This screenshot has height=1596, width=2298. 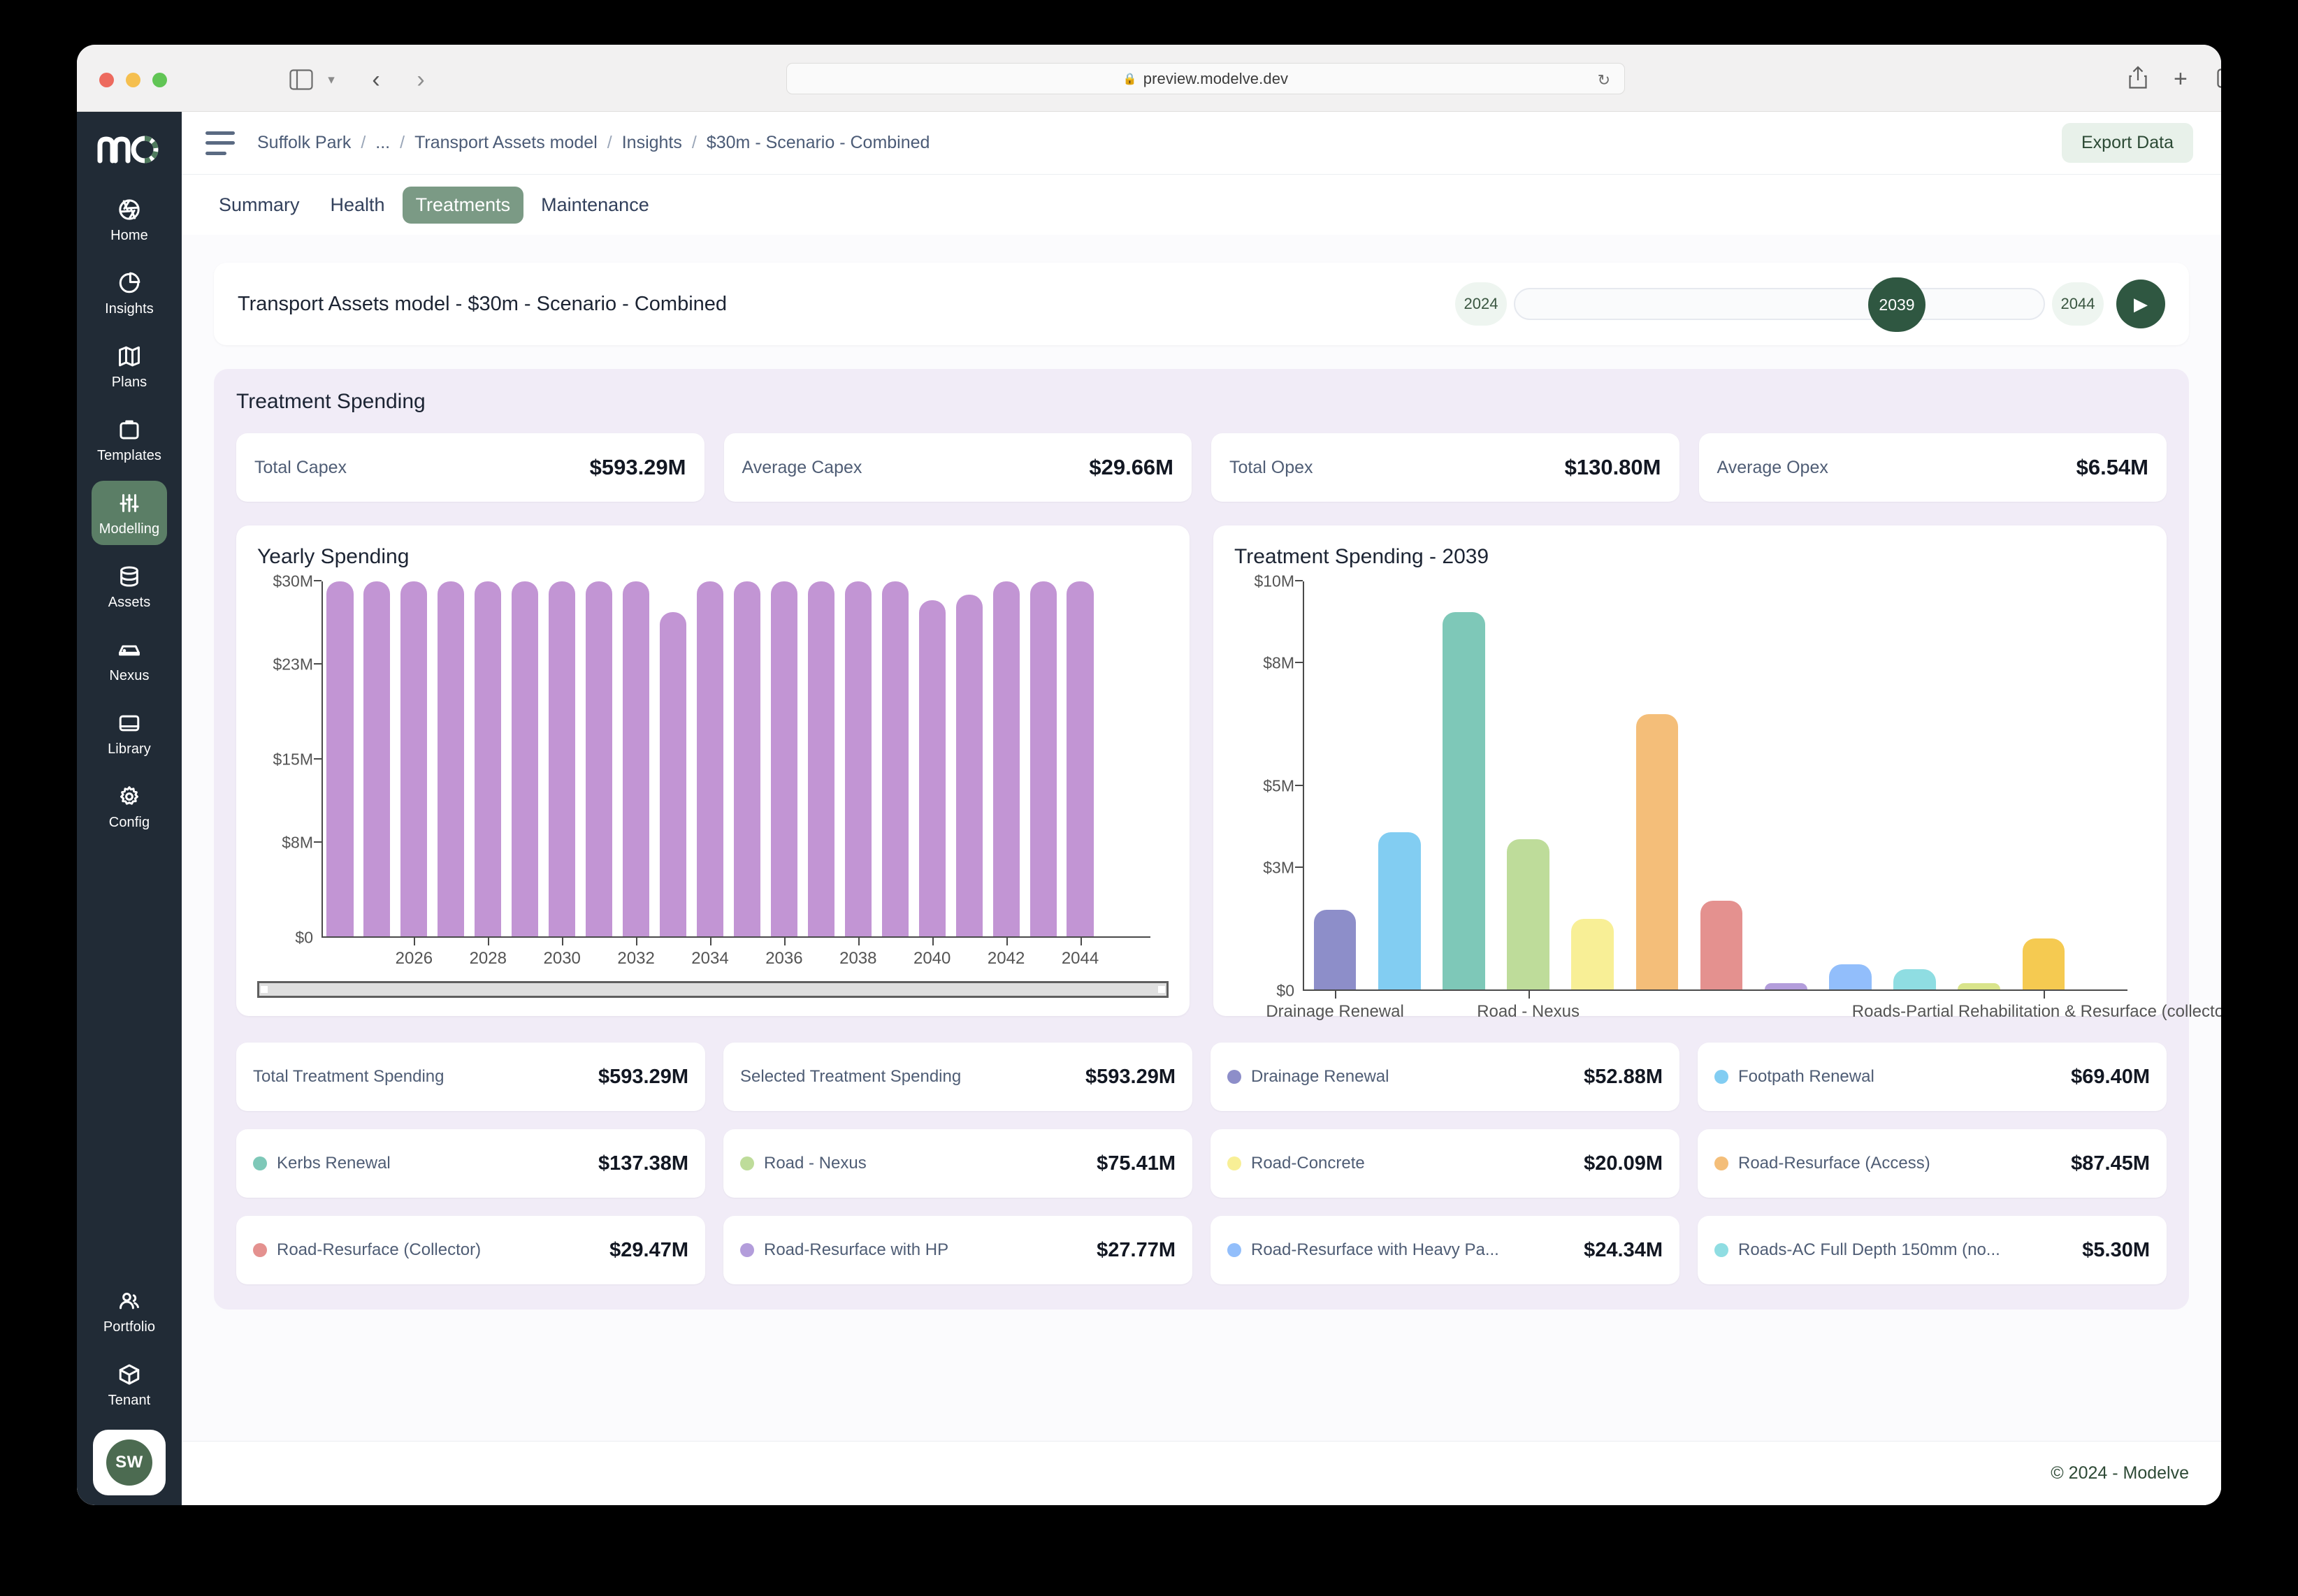 What do you see at coordinates (129, 219) in the screenshot?
I see `nav-item-home: Home` at bounding box center [129, 219].